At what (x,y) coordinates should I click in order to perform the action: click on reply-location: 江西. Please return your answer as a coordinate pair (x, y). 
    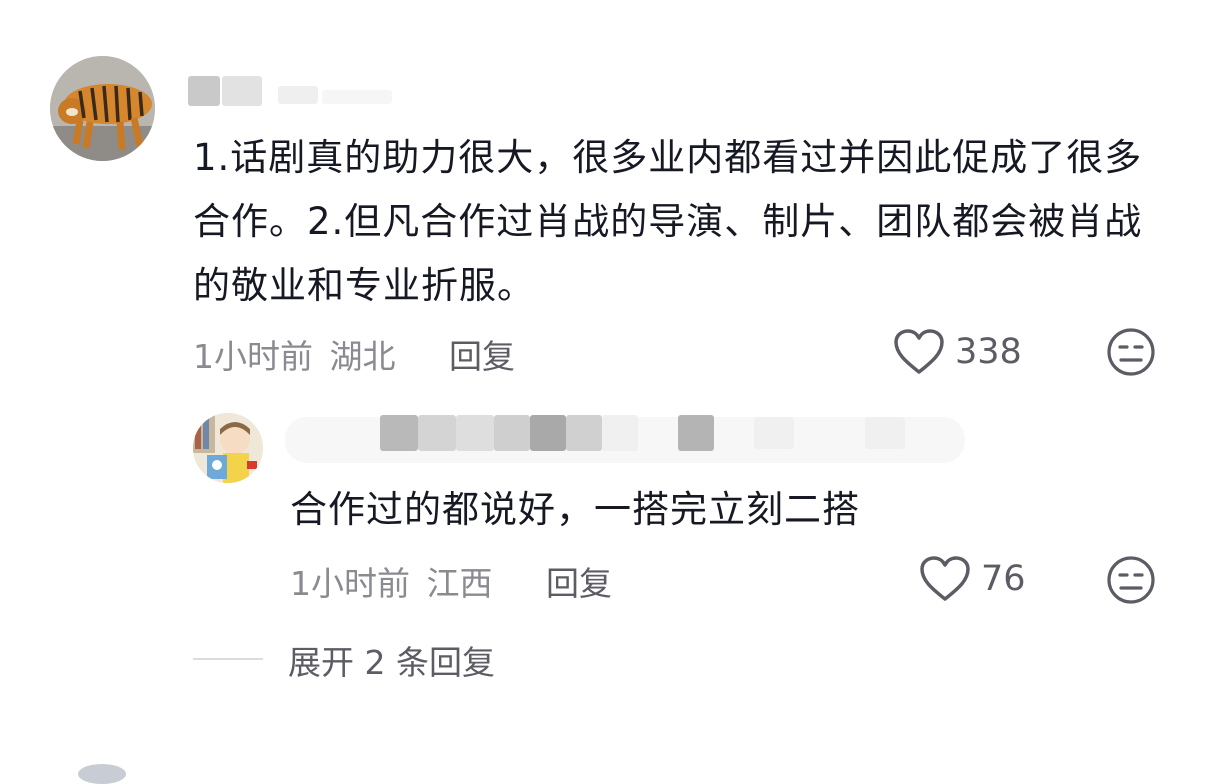
    Looking at the image, I should click on (459, 583).